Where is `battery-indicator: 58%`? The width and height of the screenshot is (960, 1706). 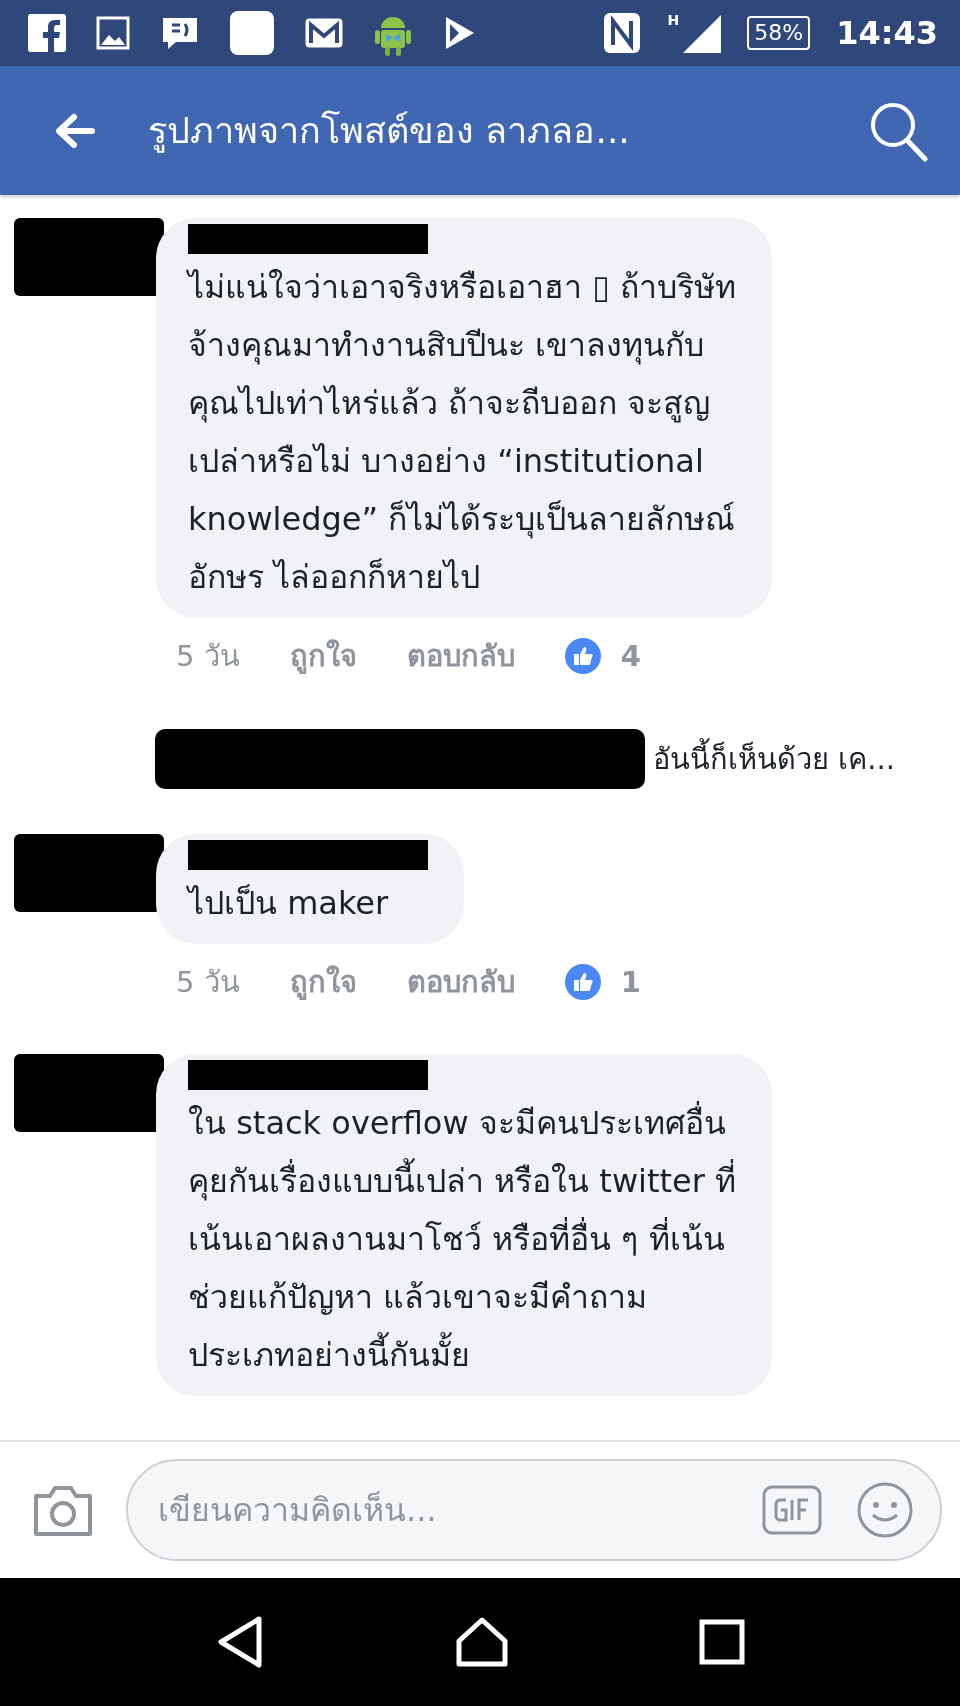
battery-indicator: 58% is located at coordinates (779, 33).